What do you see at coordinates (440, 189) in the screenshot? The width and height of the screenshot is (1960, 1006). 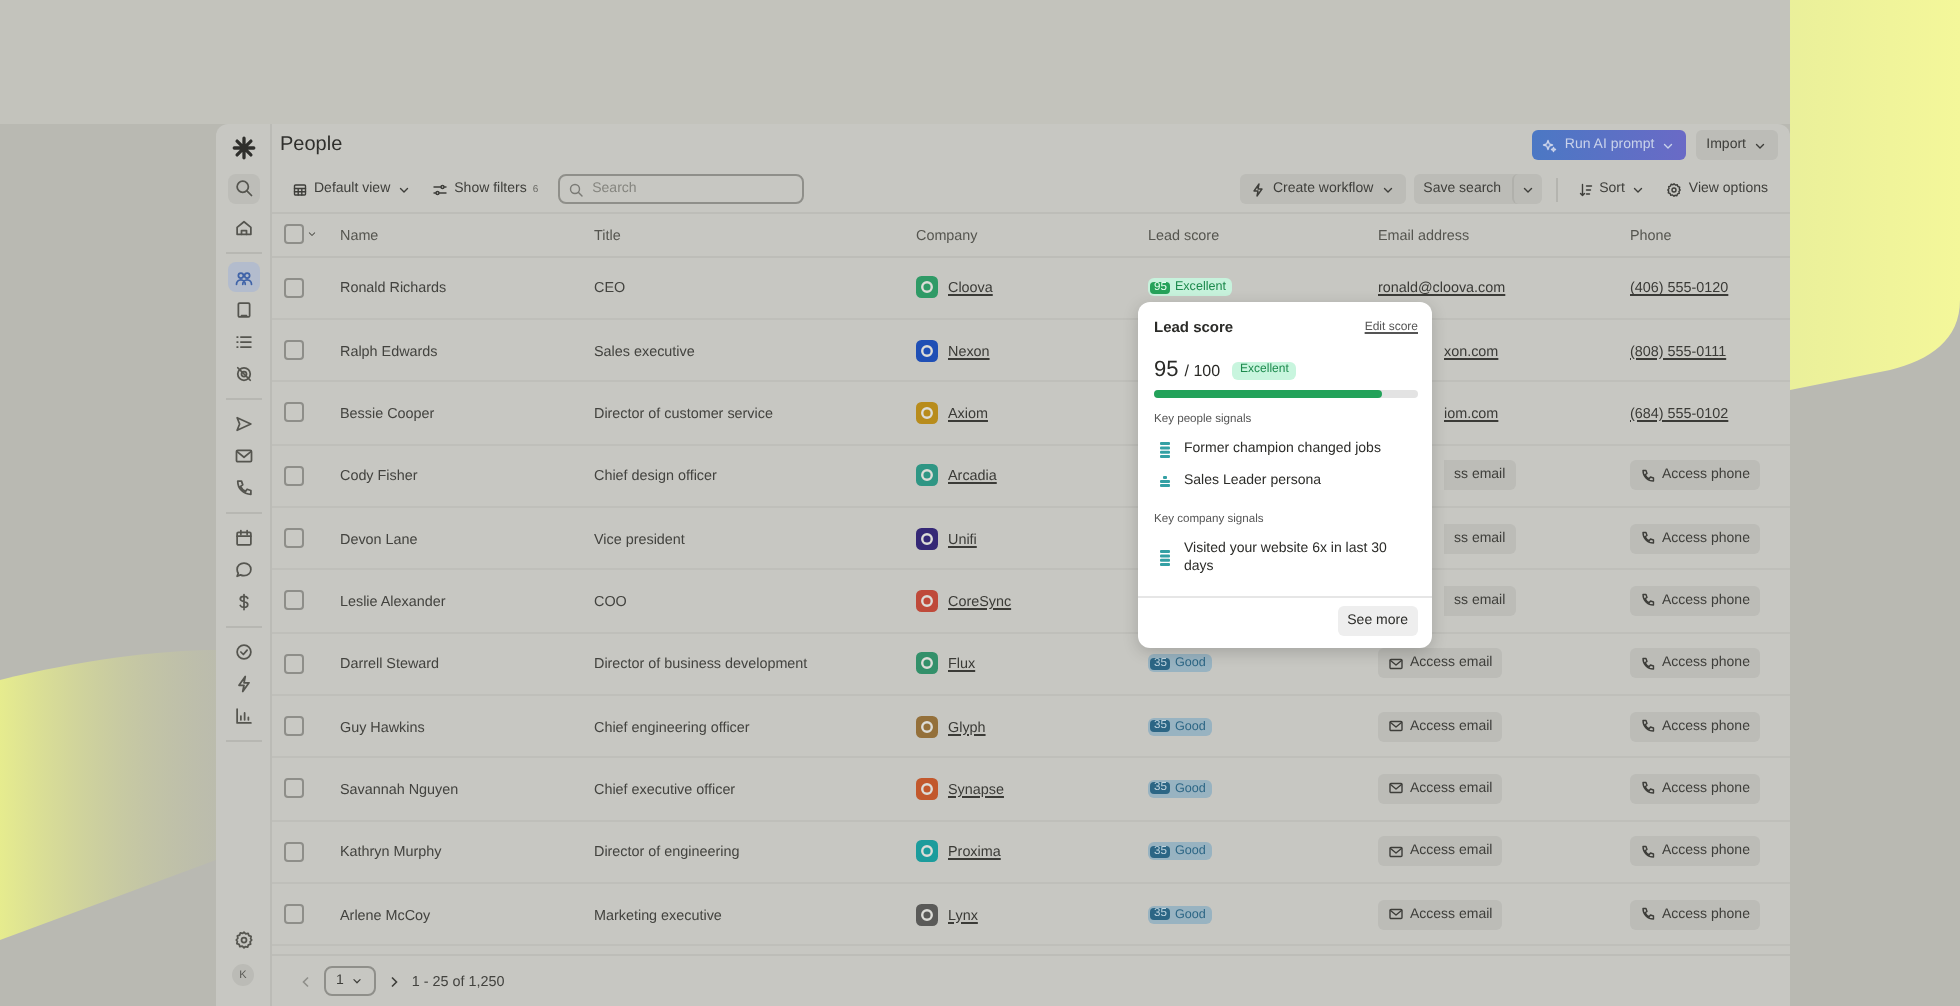 I see `sliders-icon` at bounding box center [440, 189].